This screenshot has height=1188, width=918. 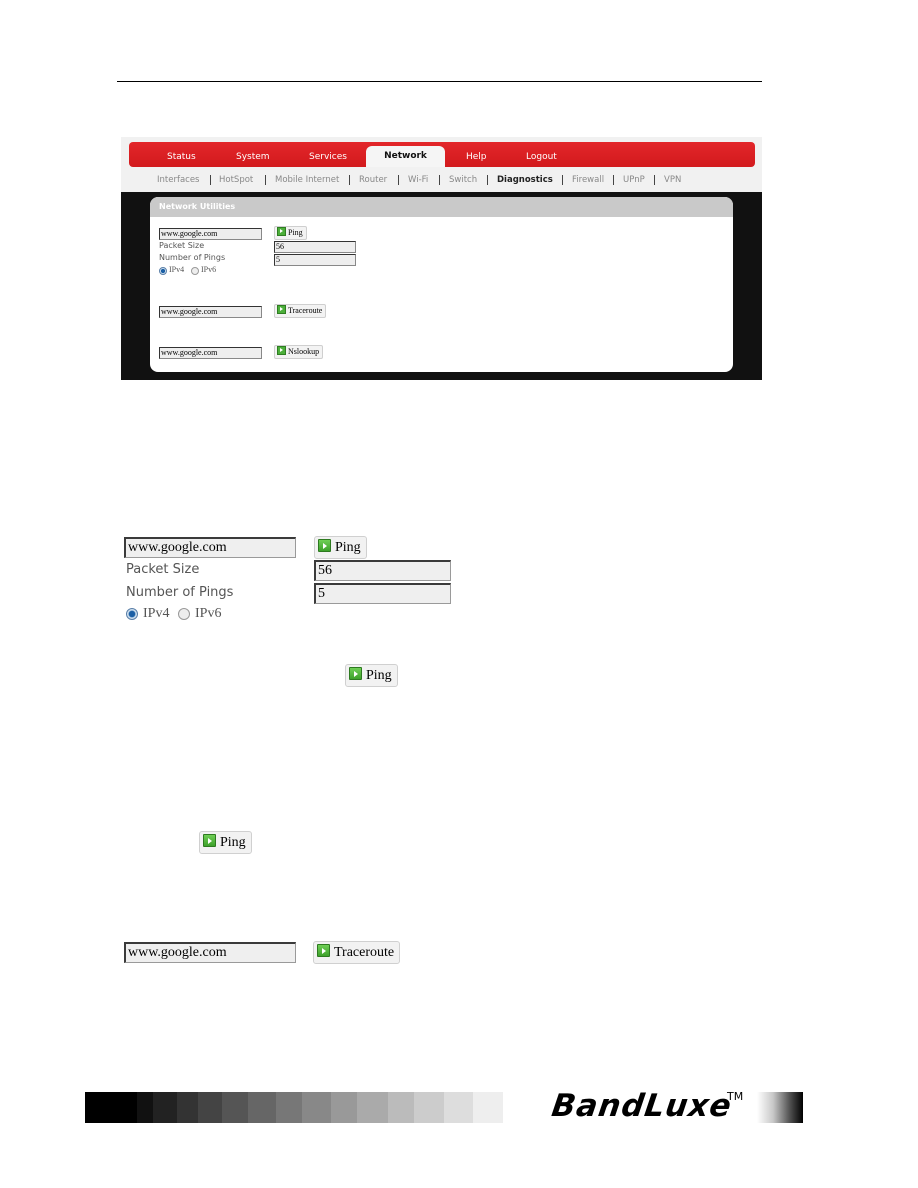 I want to click on tab-status: Status, so click(x=181, y=157).